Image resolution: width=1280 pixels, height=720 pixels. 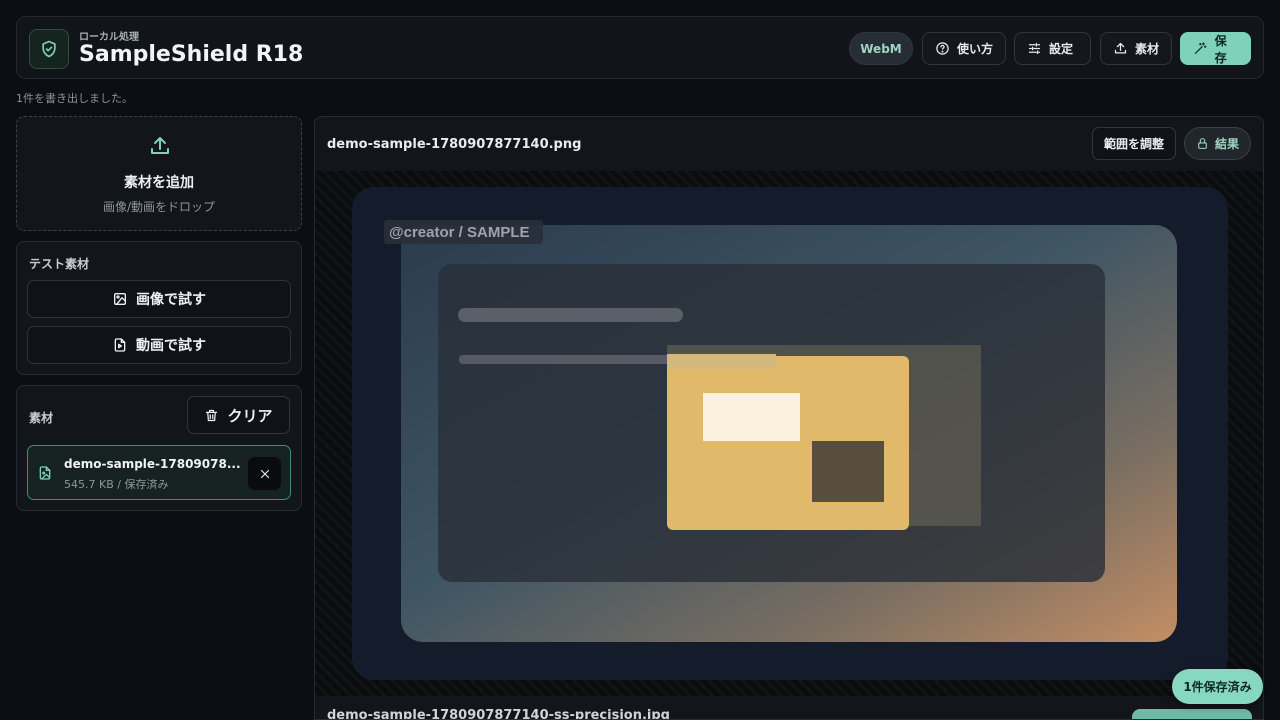 I want to click on shield-check-icon, so click(x=49, y=49).